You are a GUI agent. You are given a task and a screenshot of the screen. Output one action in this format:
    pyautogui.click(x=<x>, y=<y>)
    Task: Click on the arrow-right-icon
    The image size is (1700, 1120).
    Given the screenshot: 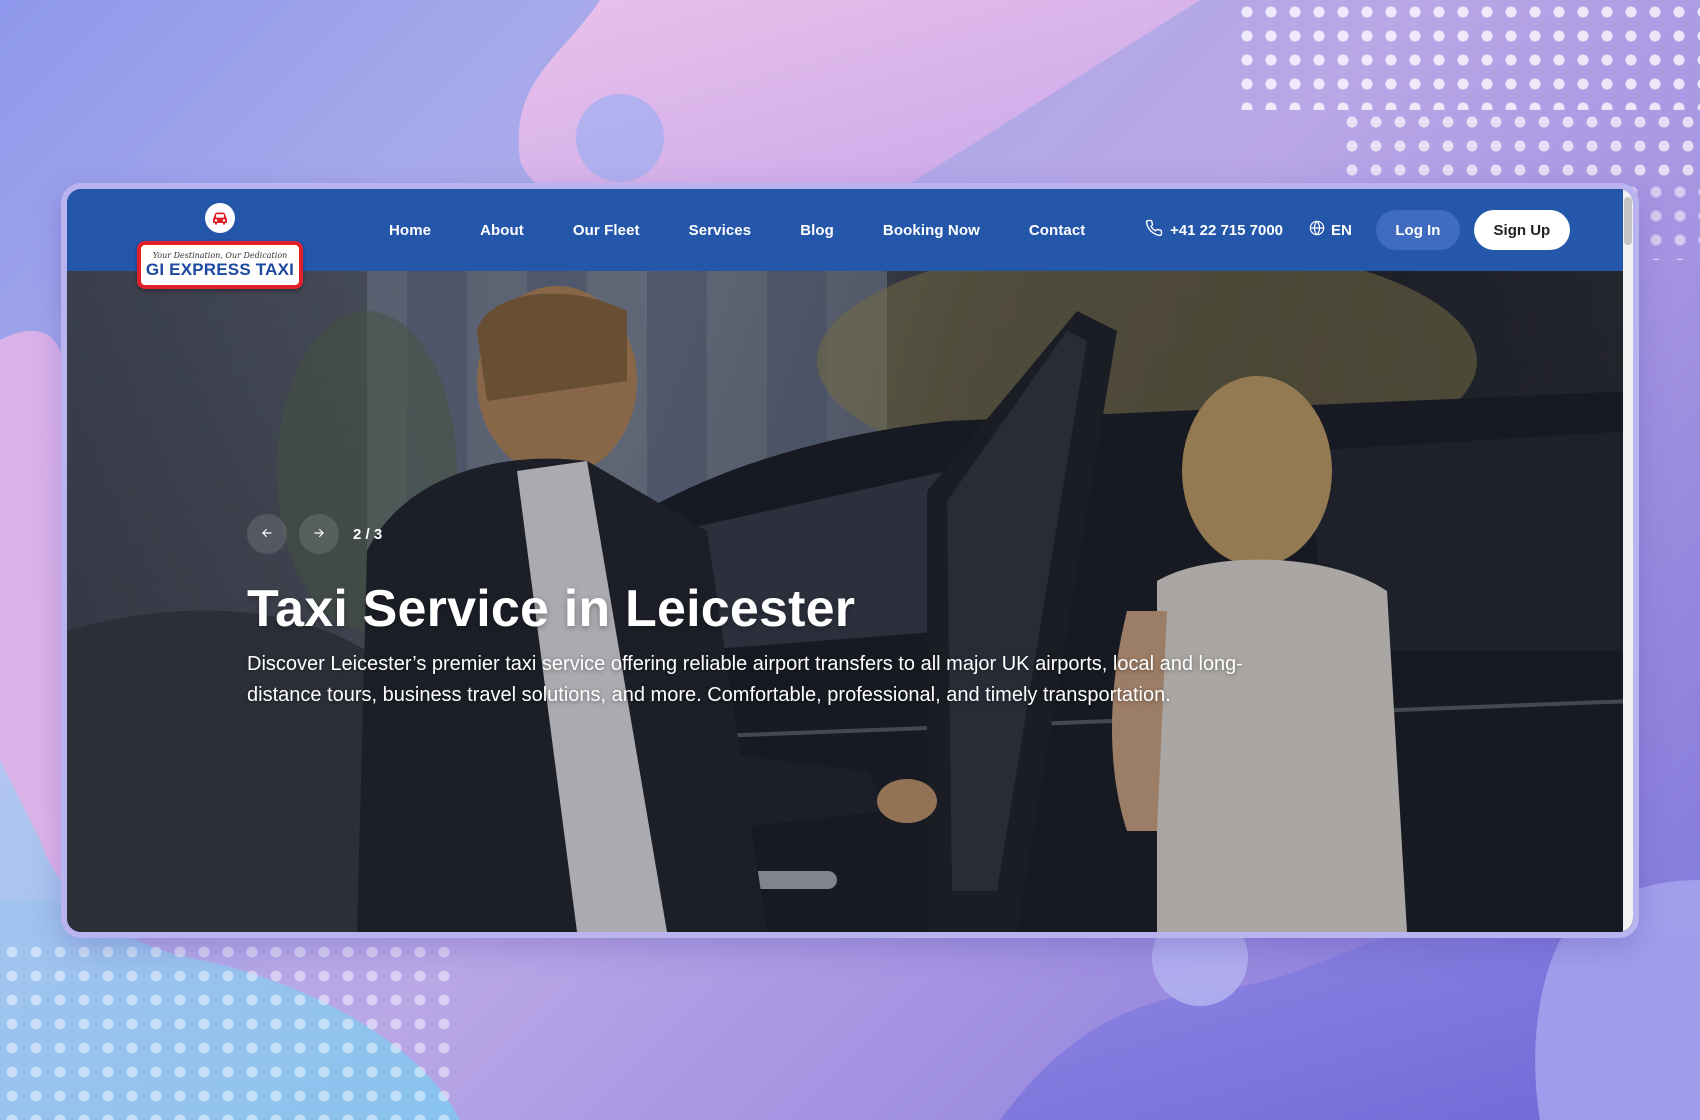 What is the action you would take?
    pyautogui.click(x=319, y=534)
    